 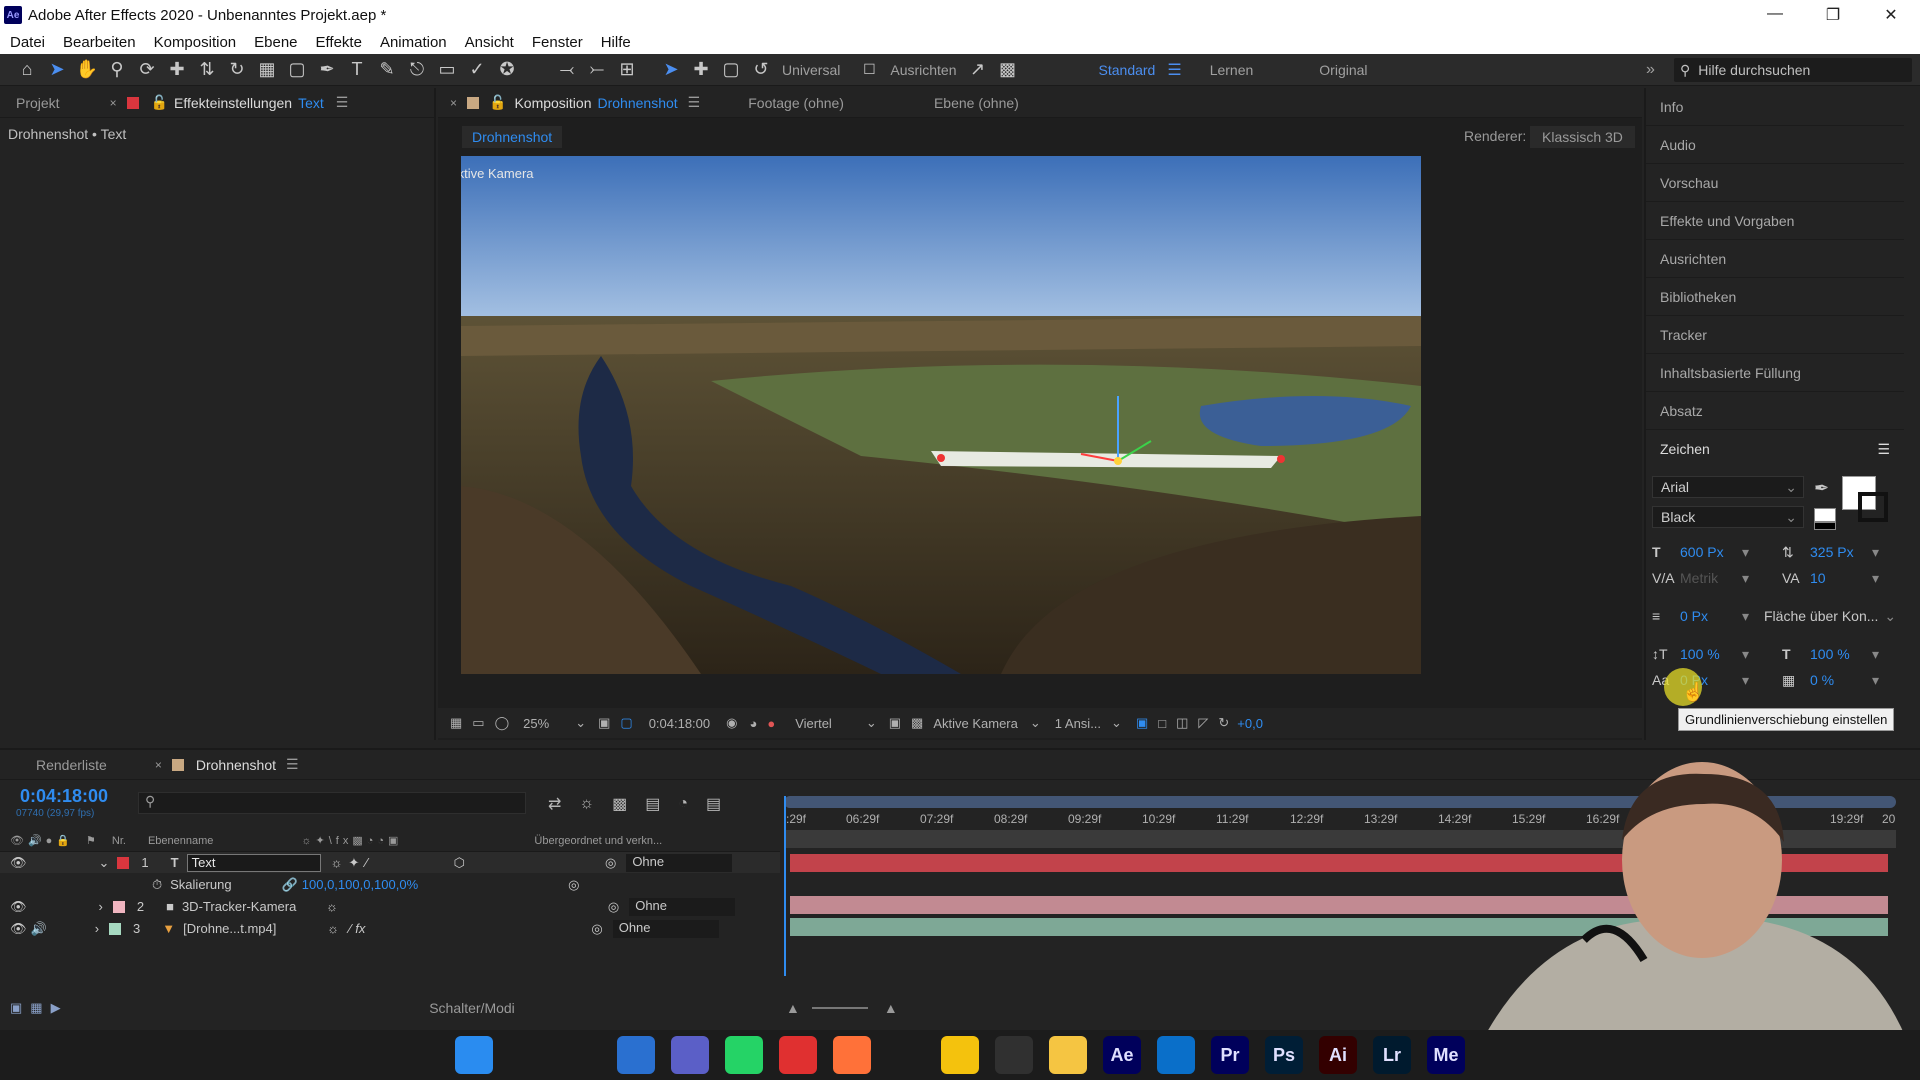 I want to click on in-out-icon: ▶, so click(x=56, y=1008).